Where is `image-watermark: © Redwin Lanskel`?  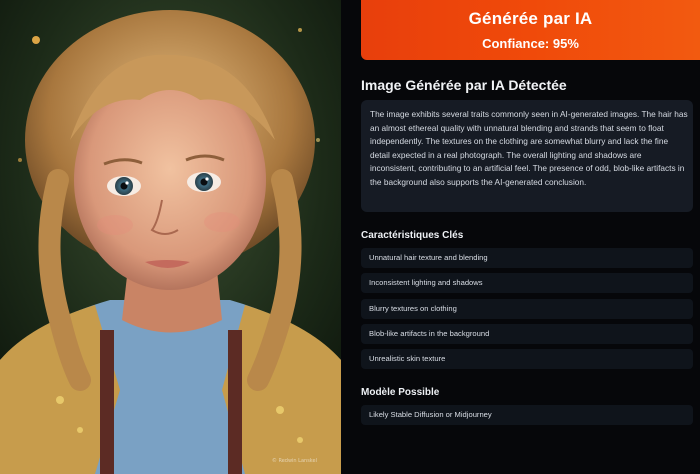
image-watermark: © Redwin Lanskel is located at coordinates (294, 461).